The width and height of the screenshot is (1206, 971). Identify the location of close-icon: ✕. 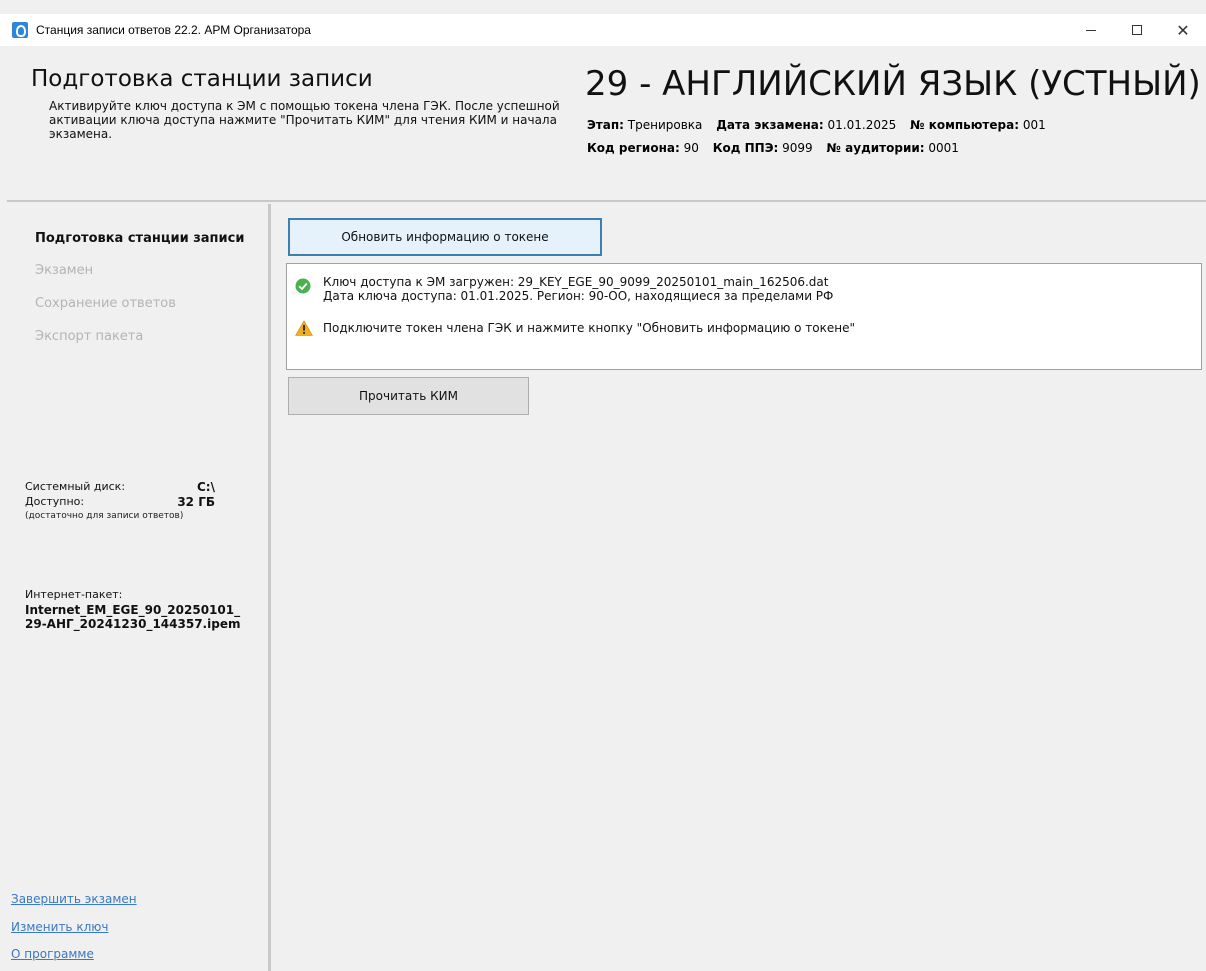
(1183, 30).